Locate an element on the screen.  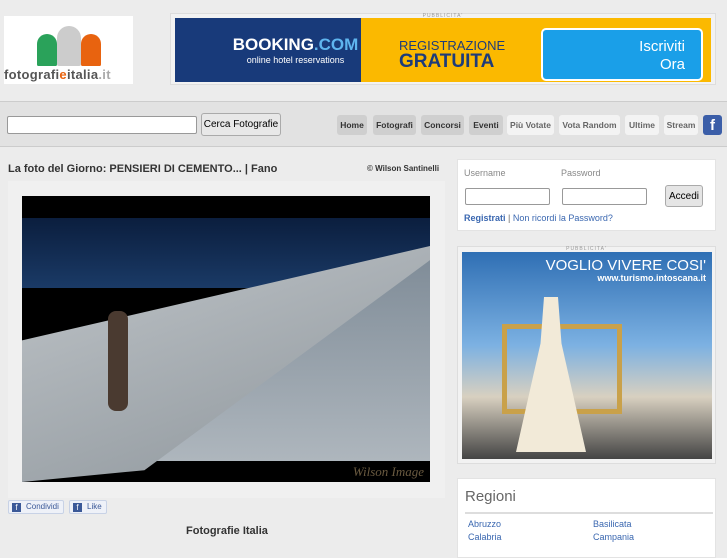
nav-stream: Stream is located at coordinates (681, 125).